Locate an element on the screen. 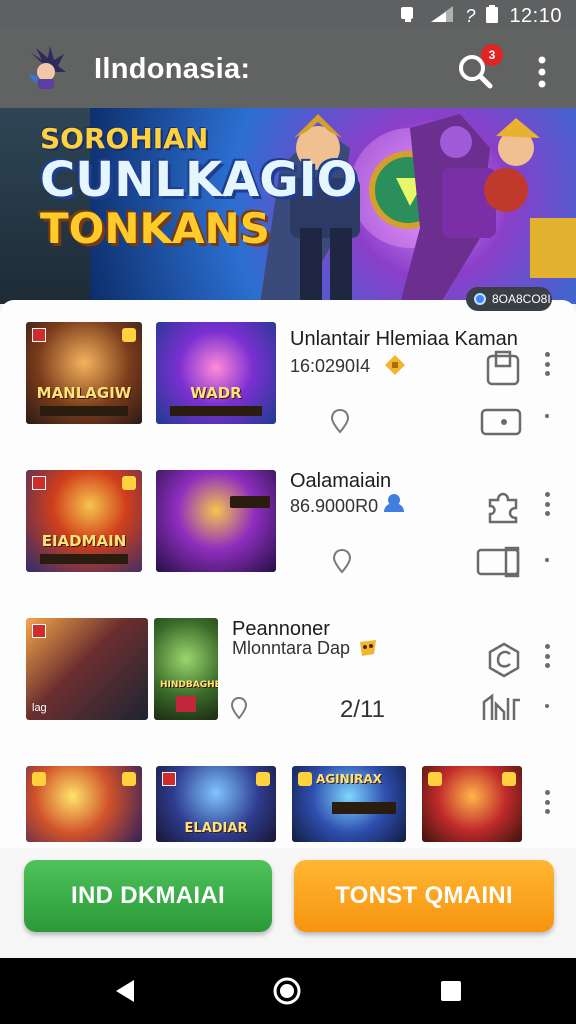 Image resolution: width=576 pixels, height=1024 pixels. game-thumbnail: WADR is located at coordinates (216, 373).